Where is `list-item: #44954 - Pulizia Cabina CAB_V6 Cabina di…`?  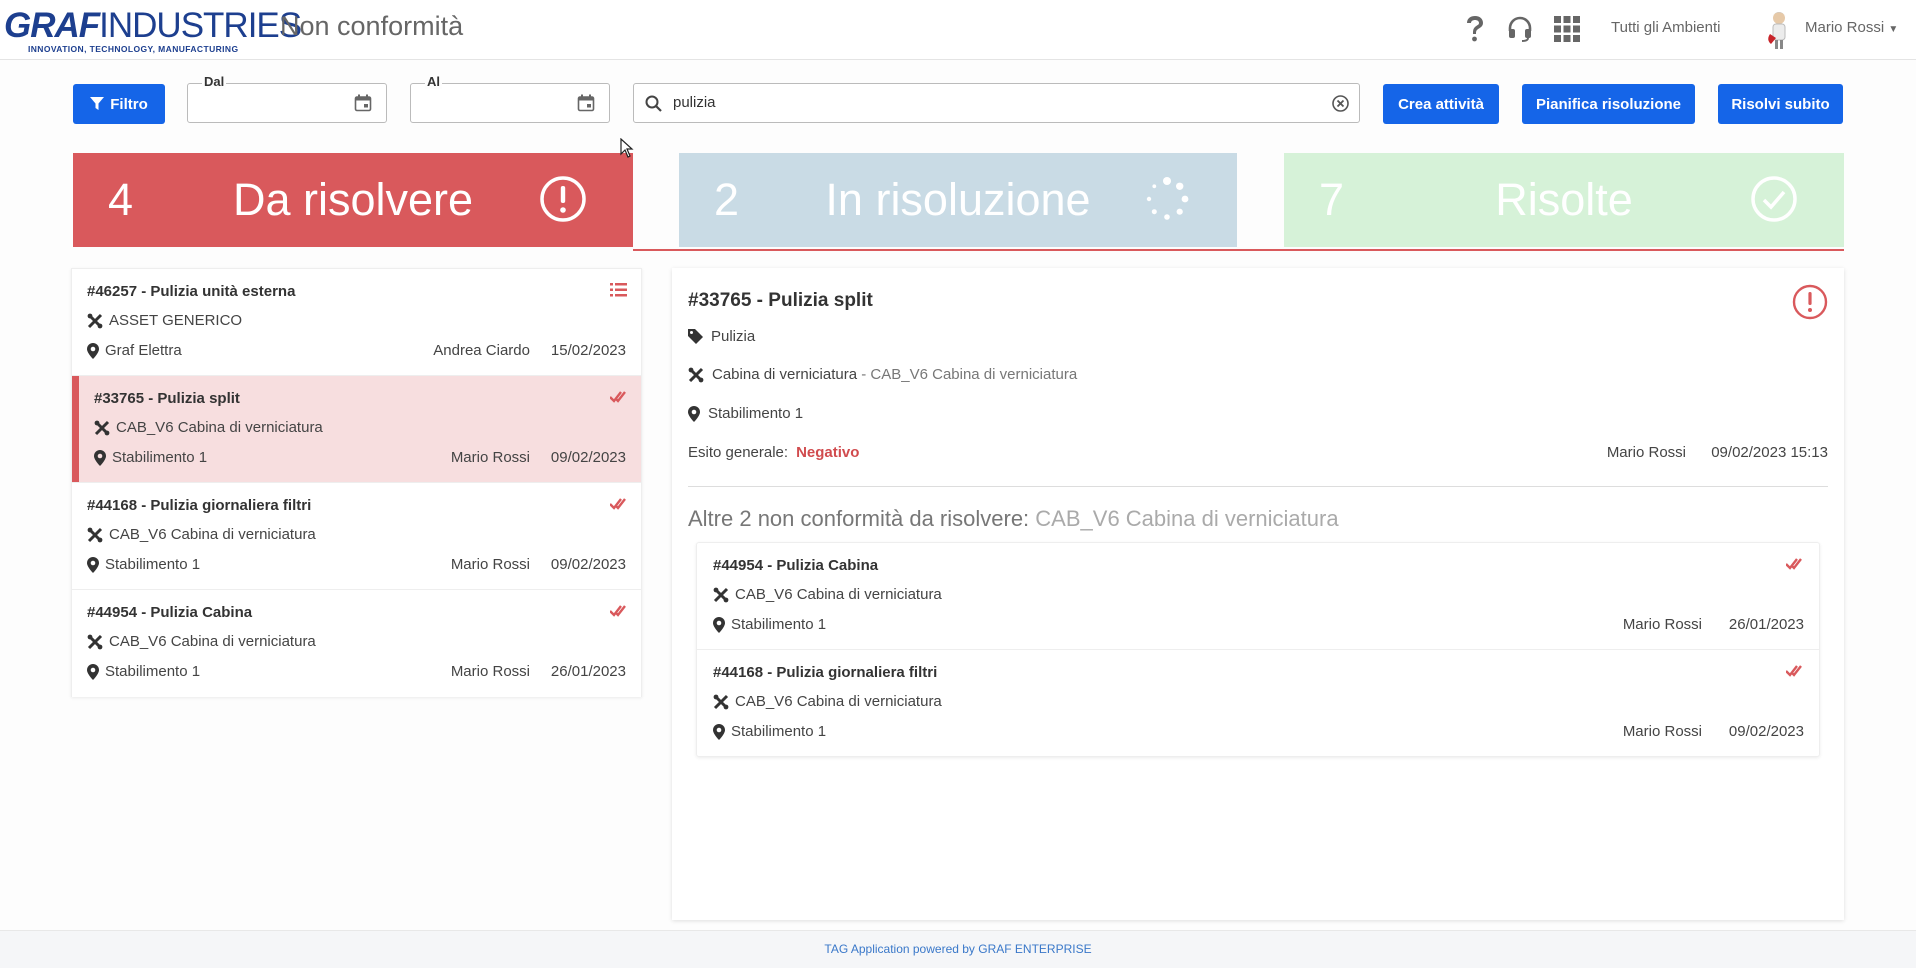 list-item: #44954 - Pulizia Cabina CAB_V6 Cabina di… is located at coordinates (356, 643).